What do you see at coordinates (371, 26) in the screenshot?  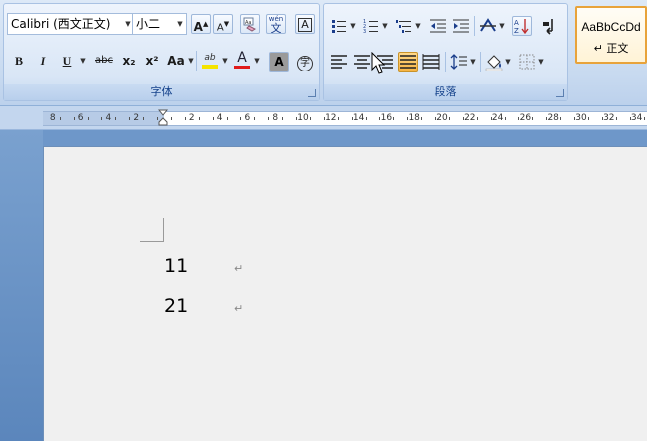 I see `numbering-button: 123` at bounding box center [371, 26].